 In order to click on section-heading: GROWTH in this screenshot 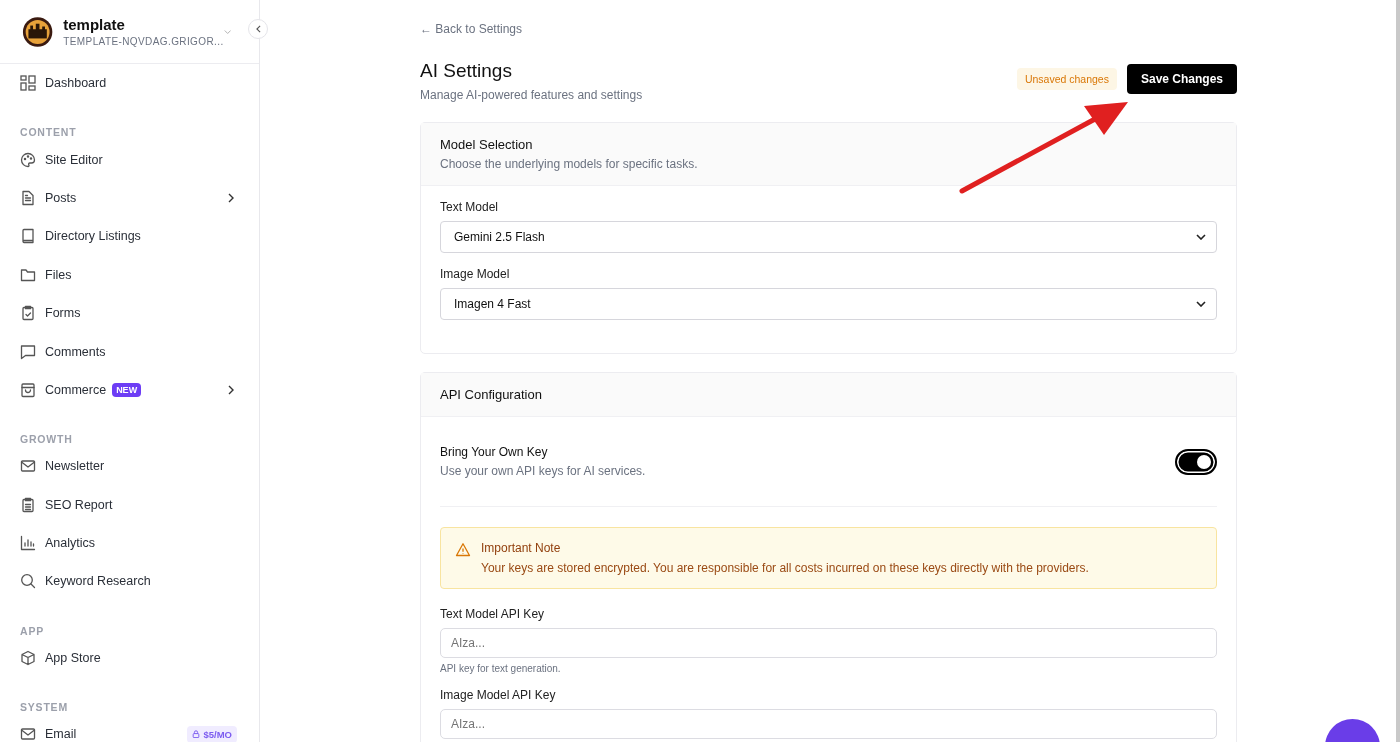, I will do `click(47, 440)`.